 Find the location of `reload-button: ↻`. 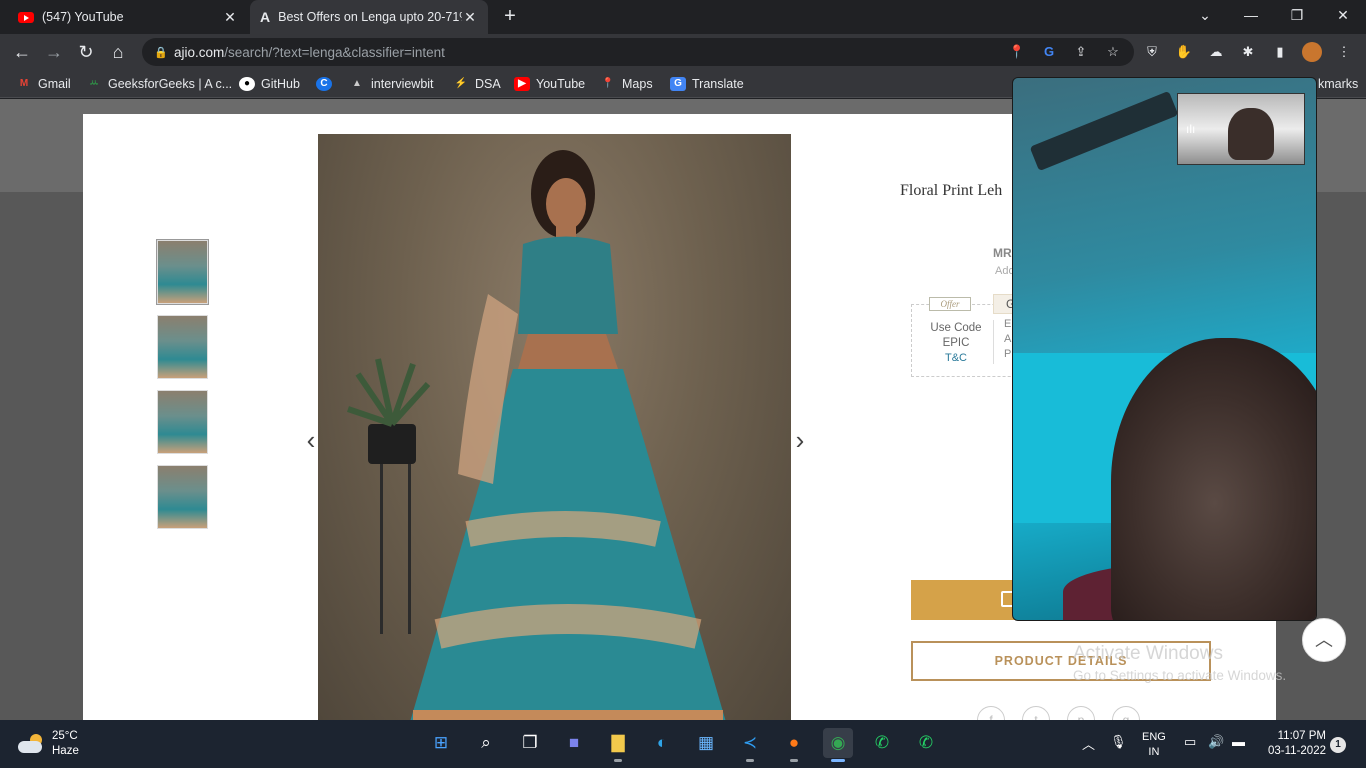

reload-button: ↻ is located at coordinates (86, 52).